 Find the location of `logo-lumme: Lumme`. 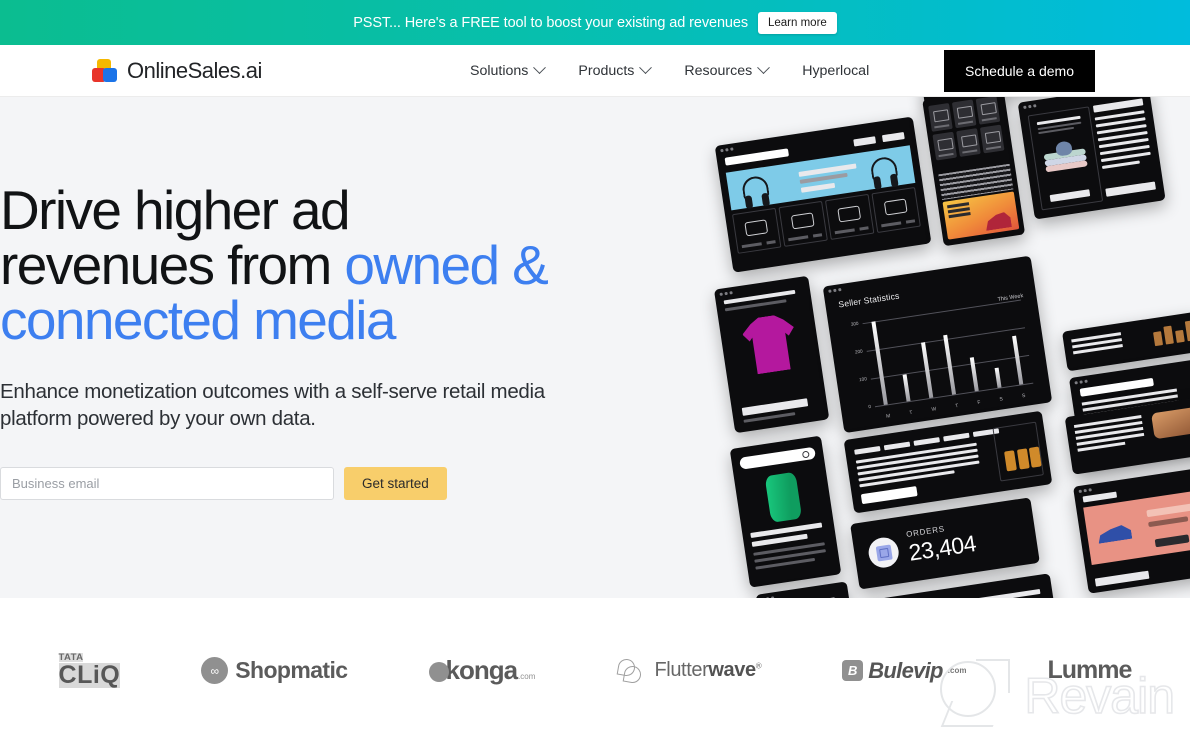

logo-lumme: Lumme is located at coordinates (1090, 671).